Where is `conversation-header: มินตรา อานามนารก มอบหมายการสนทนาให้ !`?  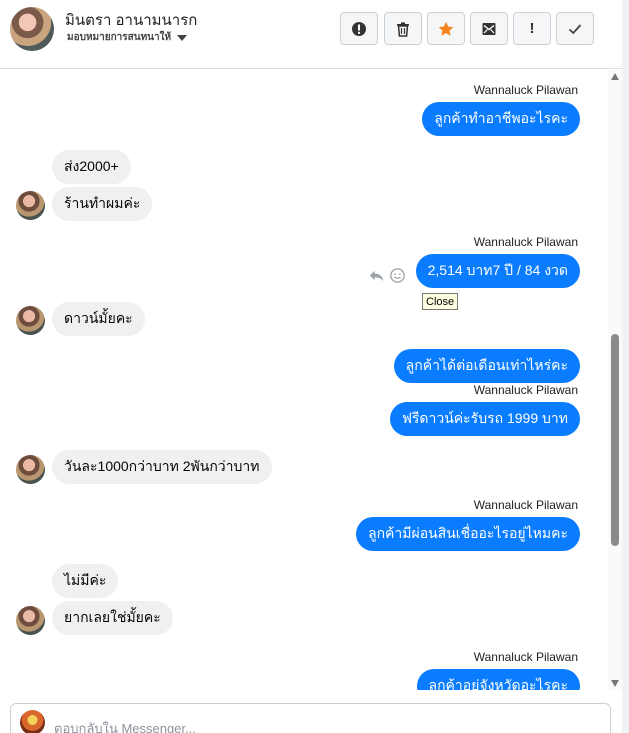
conversation-header: มินตรา อานามนารก มอบหมายการสนทนาให้ ! is located at coordinates (311, 34).